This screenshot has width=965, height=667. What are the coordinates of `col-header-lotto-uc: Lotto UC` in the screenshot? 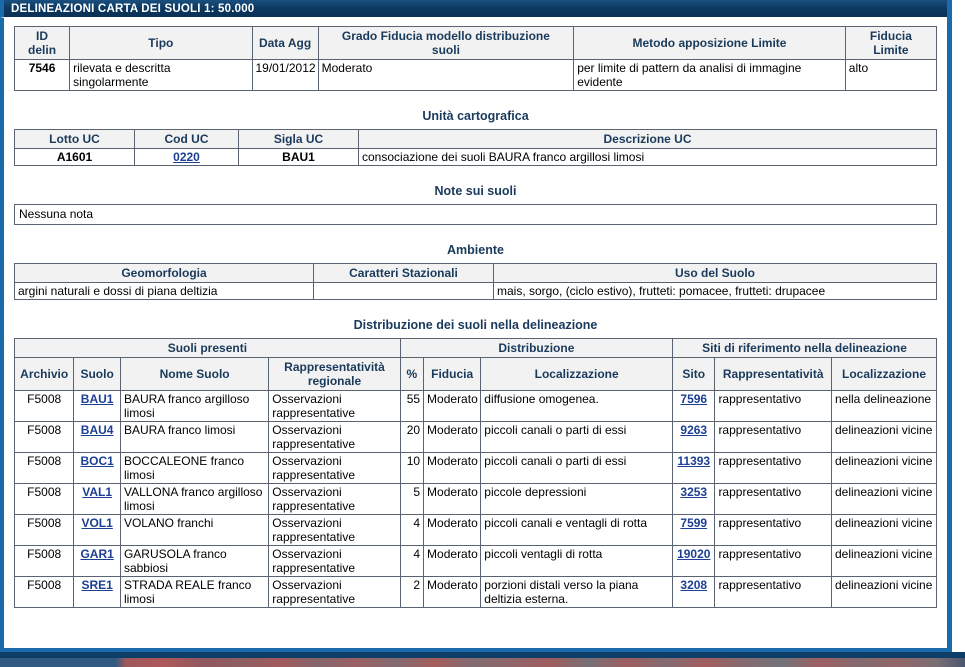 It's located at (74, 139).